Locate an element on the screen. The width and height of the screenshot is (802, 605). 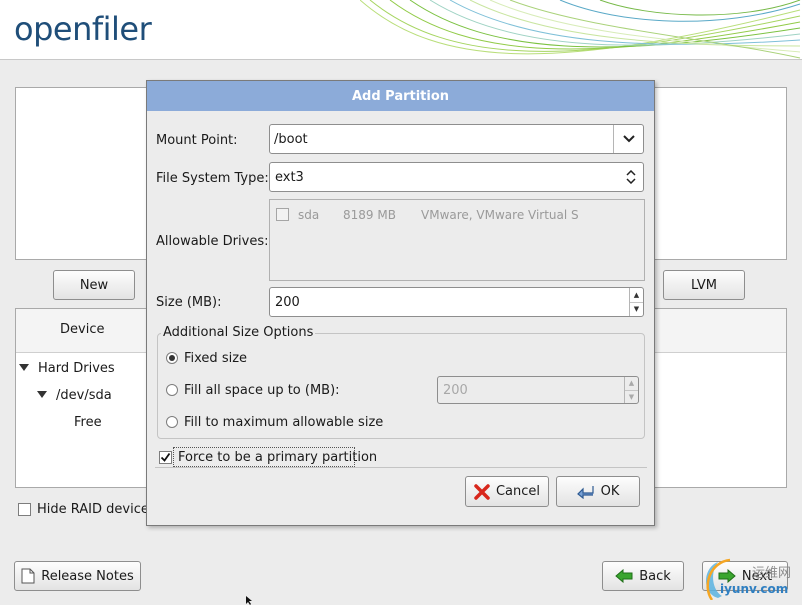
new-button-label: New is located at coordinates (94, 285).